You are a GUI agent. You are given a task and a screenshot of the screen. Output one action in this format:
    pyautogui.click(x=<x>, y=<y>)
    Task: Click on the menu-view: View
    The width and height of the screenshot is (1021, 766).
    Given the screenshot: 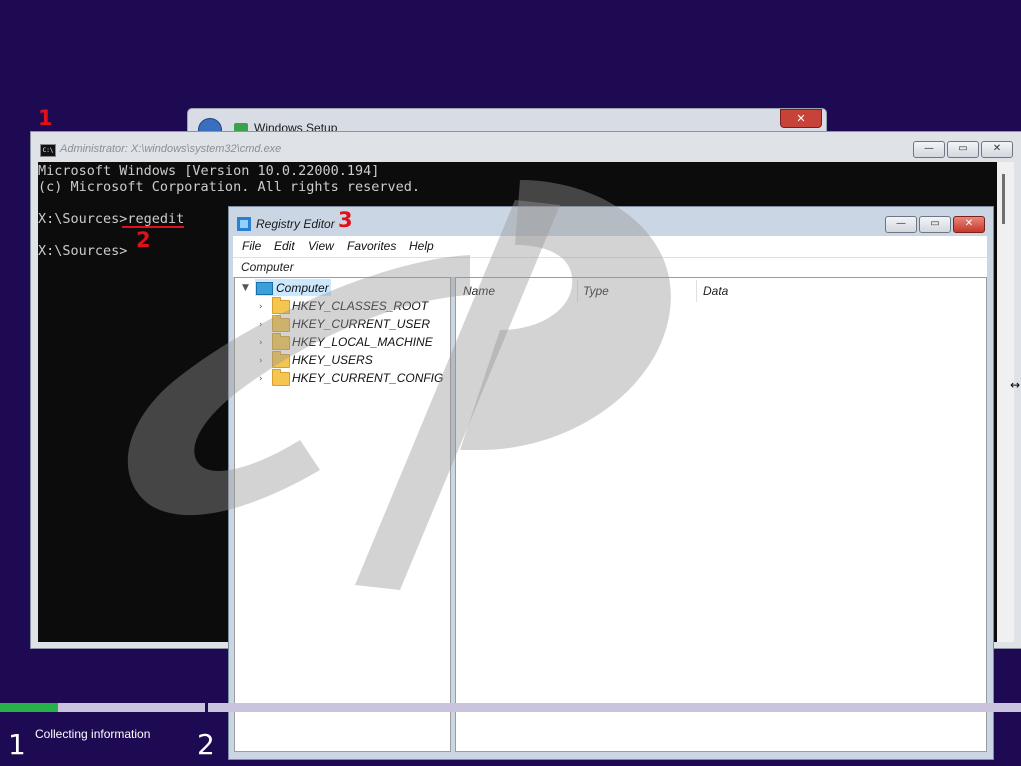 What is the action you would take?
    pyautogui.click(x=321, y=246)
    